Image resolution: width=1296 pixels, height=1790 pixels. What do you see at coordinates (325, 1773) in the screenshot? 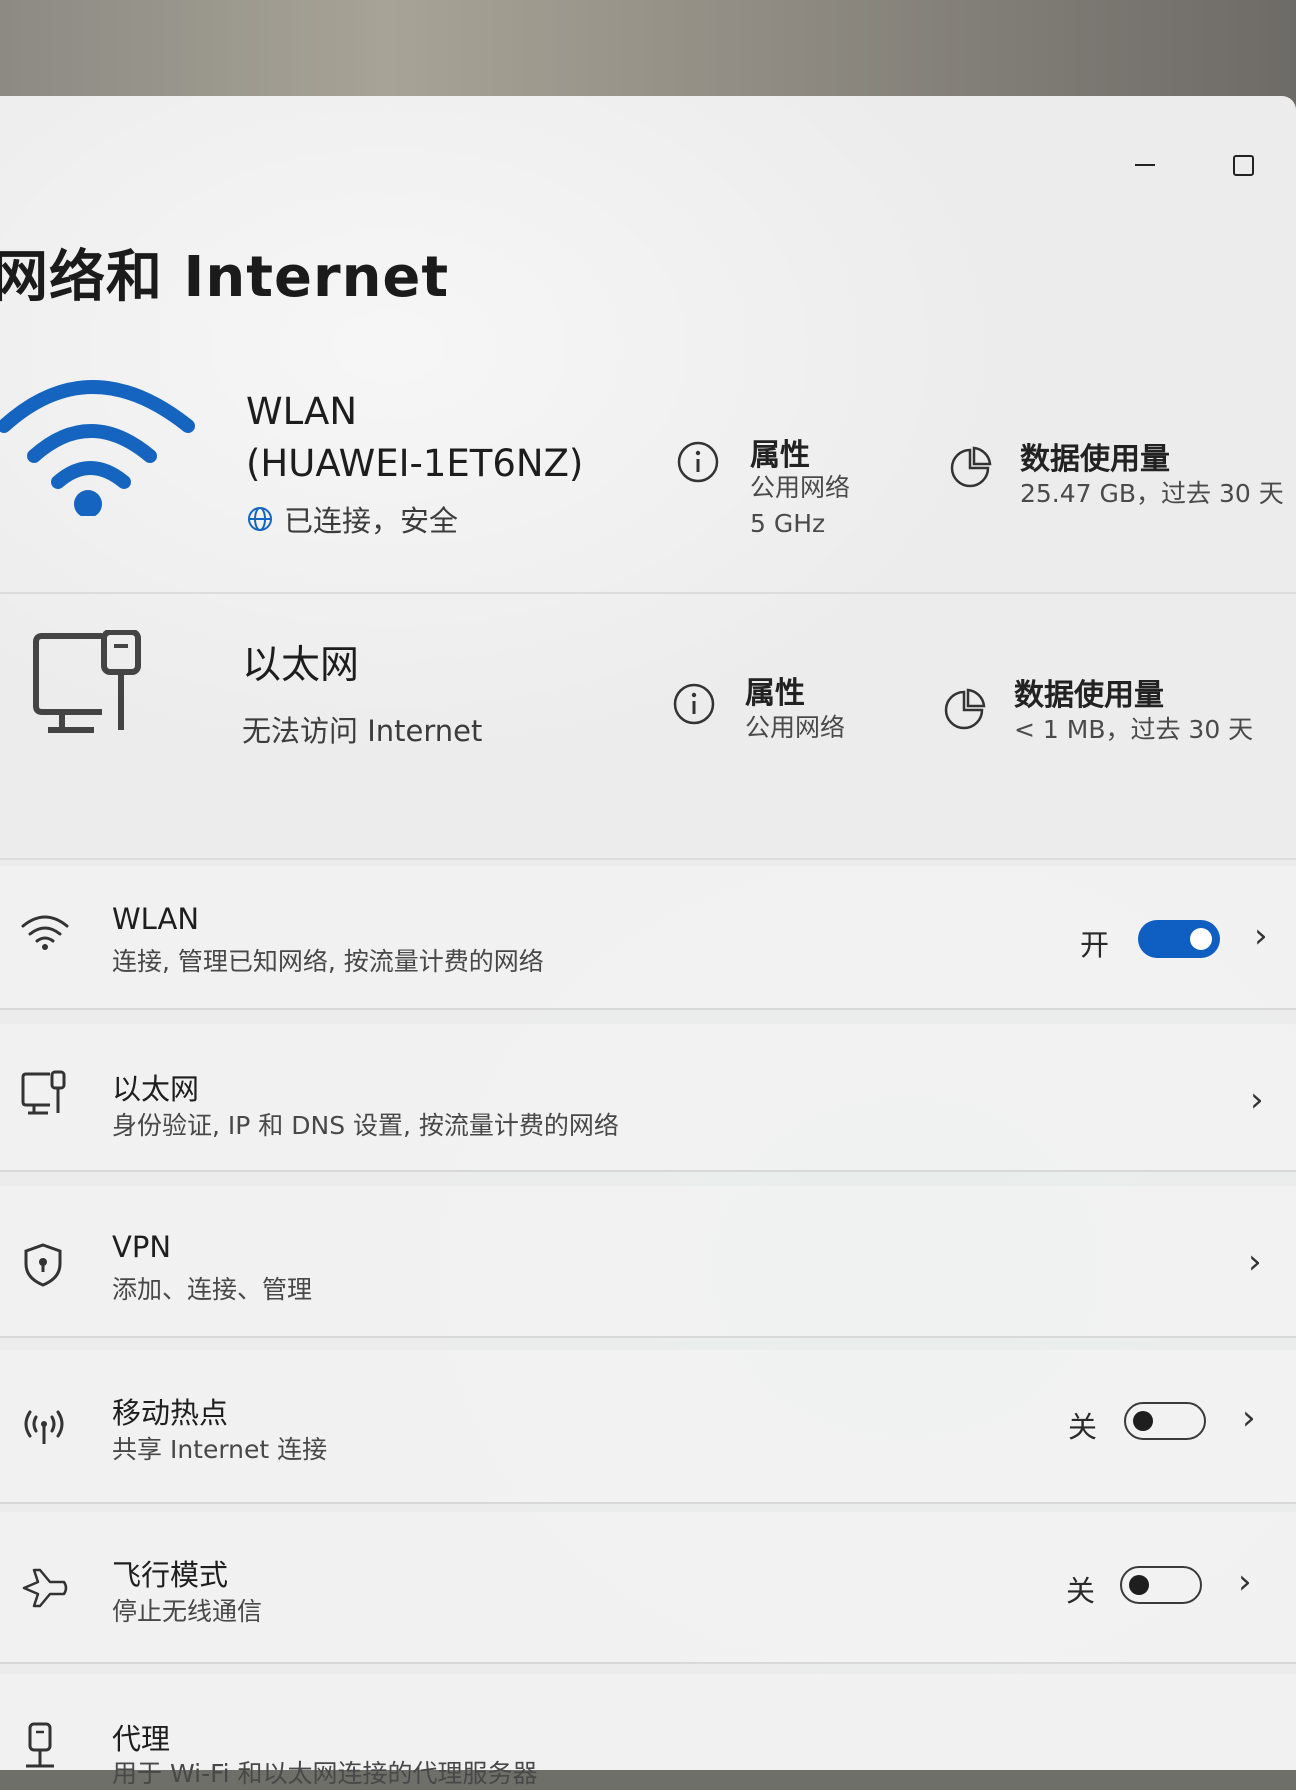
I see `row-subtitle: 用于 Wi-Fi 和以太网连接的代理服务器` at bounding box center [325, 1773].